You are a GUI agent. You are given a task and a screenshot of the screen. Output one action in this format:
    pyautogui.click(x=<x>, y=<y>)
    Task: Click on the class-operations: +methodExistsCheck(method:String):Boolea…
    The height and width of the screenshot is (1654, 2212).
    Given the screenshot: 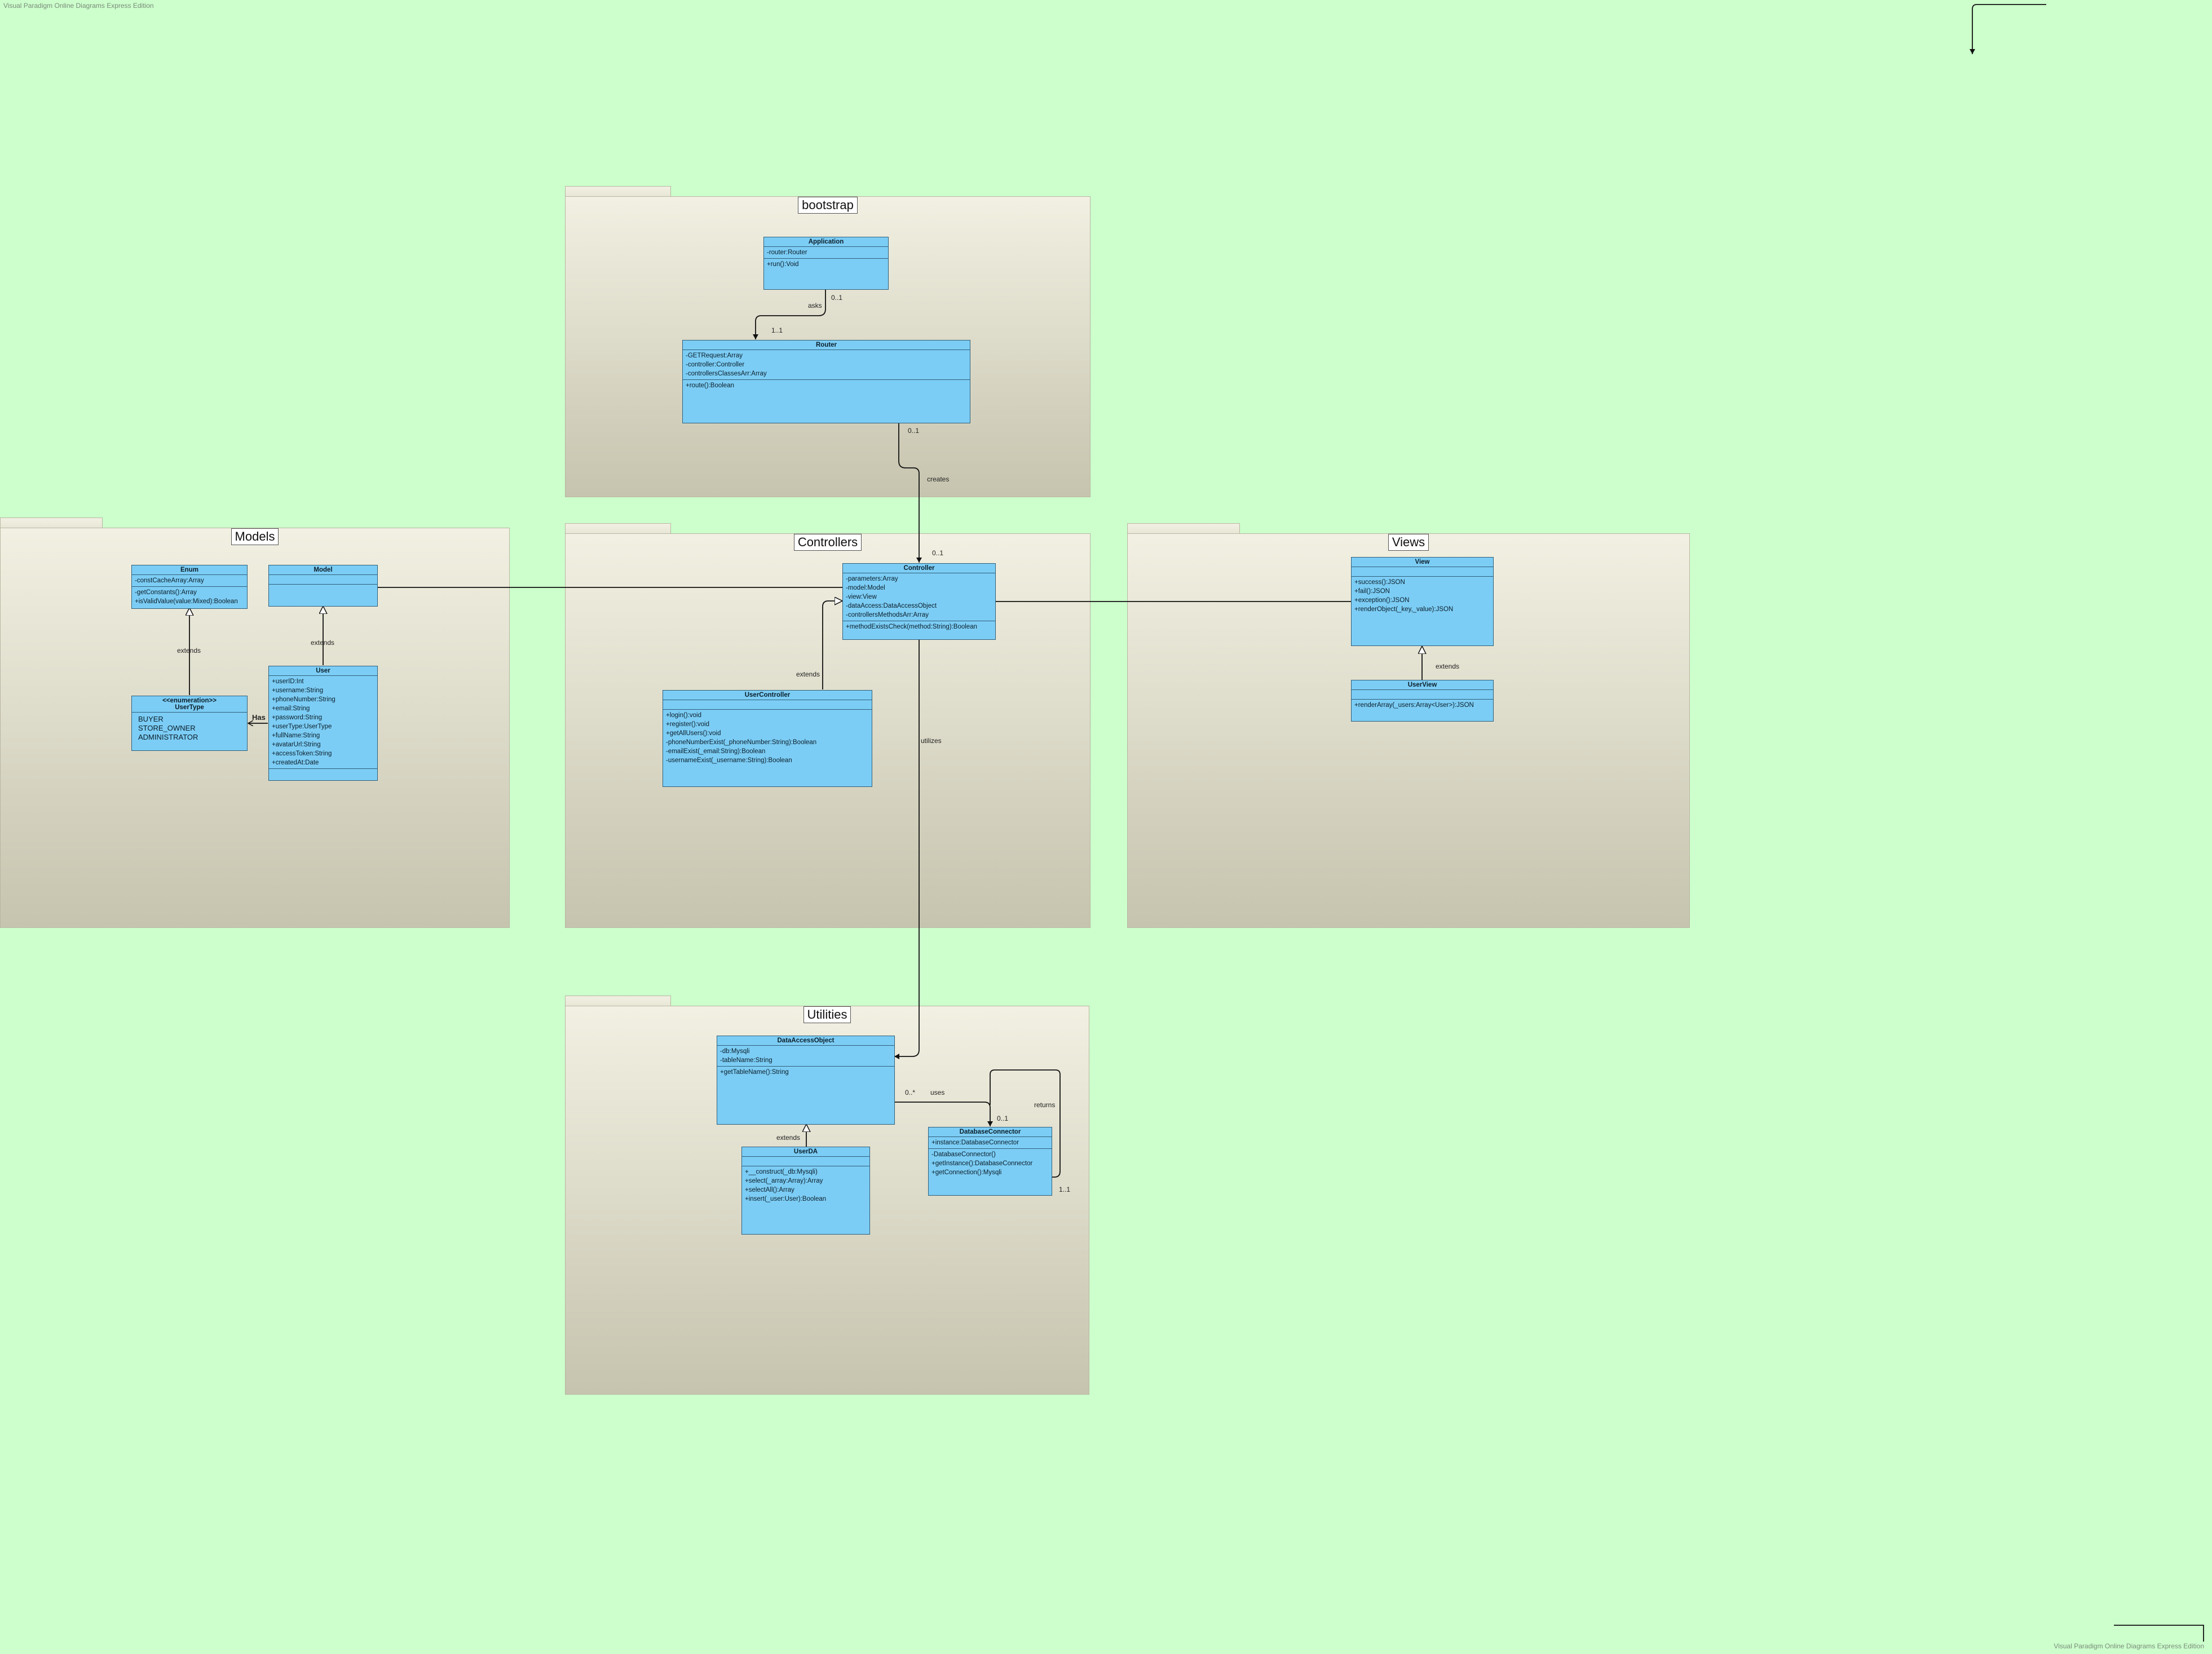 What is the action you would take?
    pyautogui.click(x=919, y=627)
    